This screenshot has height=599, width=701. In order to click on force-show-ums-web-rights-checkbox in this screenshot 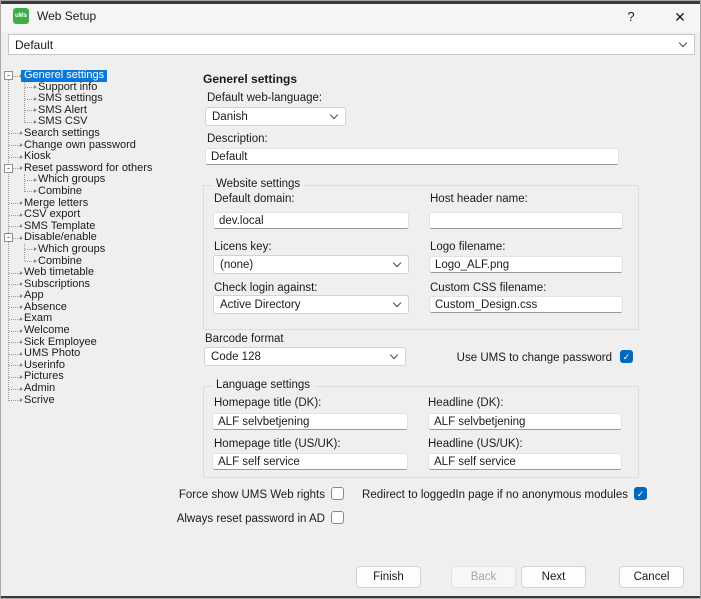, I will do `click(337, 493)`.